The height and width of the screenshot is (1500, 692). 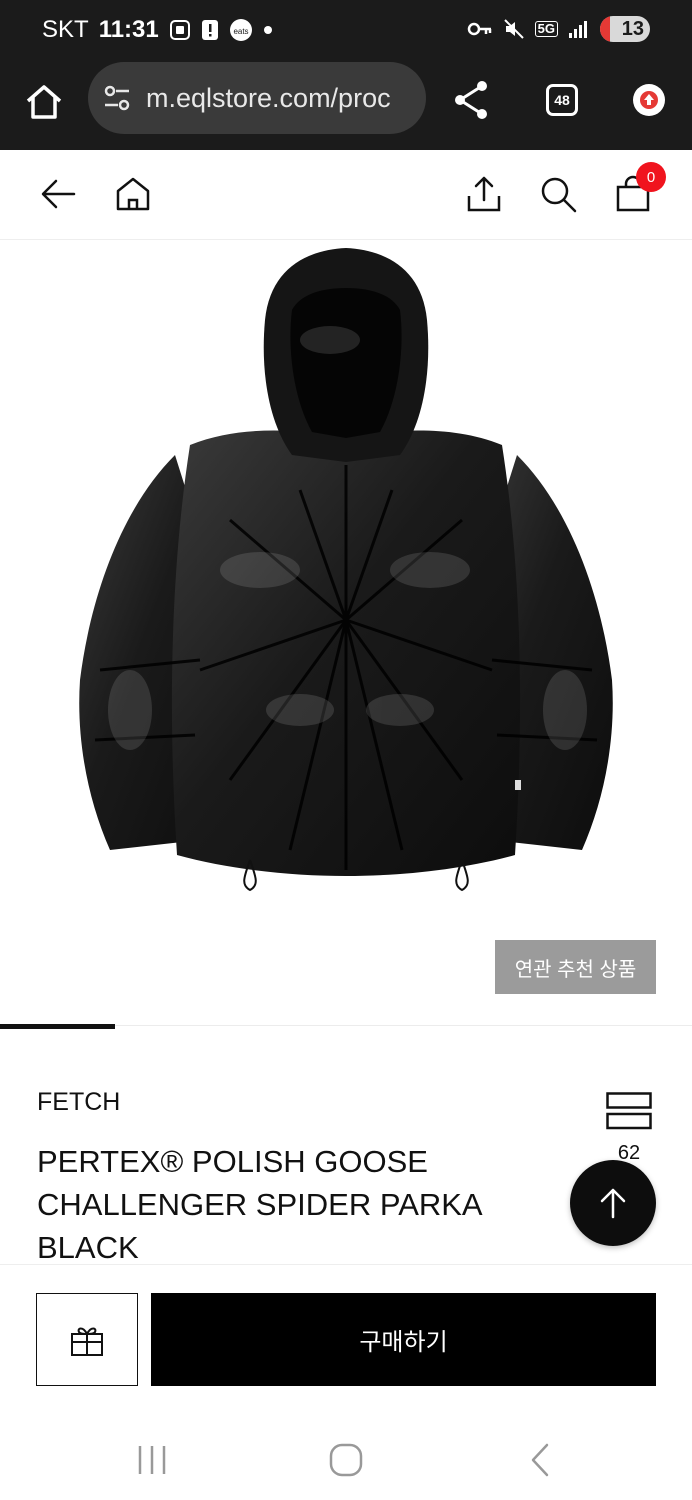 What do you see at coordinates (57, 1026) in the screenshot?
I see `gallery-progress-bar` at bounding box center [57, 1026].